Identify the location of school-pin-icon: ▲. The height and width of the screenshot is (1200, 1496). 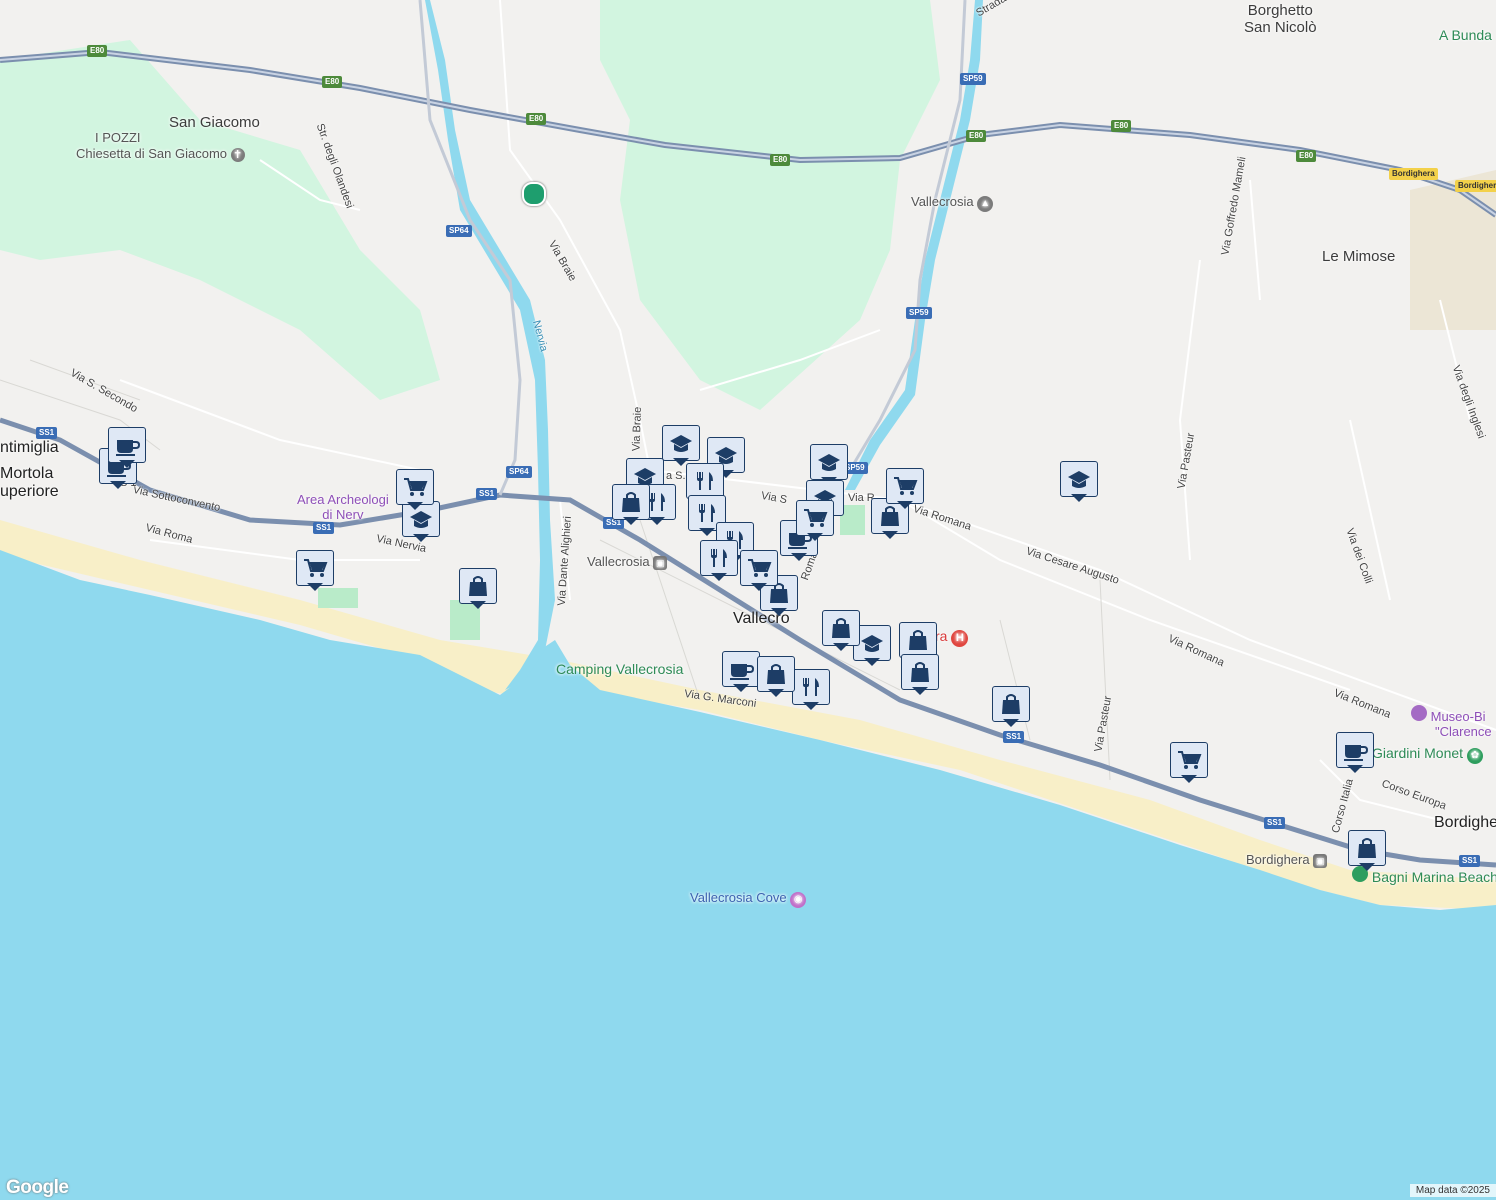
(985, 204).